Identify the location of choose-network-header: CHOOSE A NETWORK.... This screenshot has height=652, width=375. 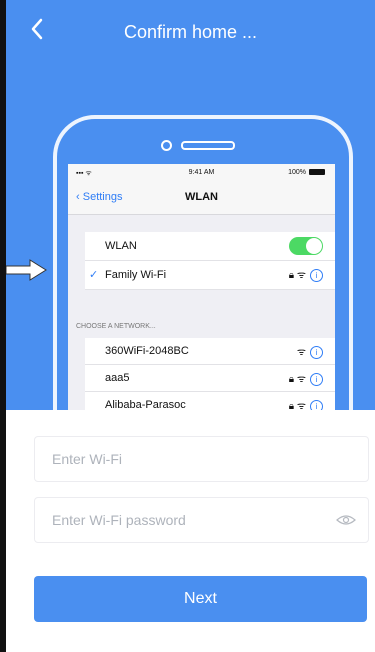
(116, 326).